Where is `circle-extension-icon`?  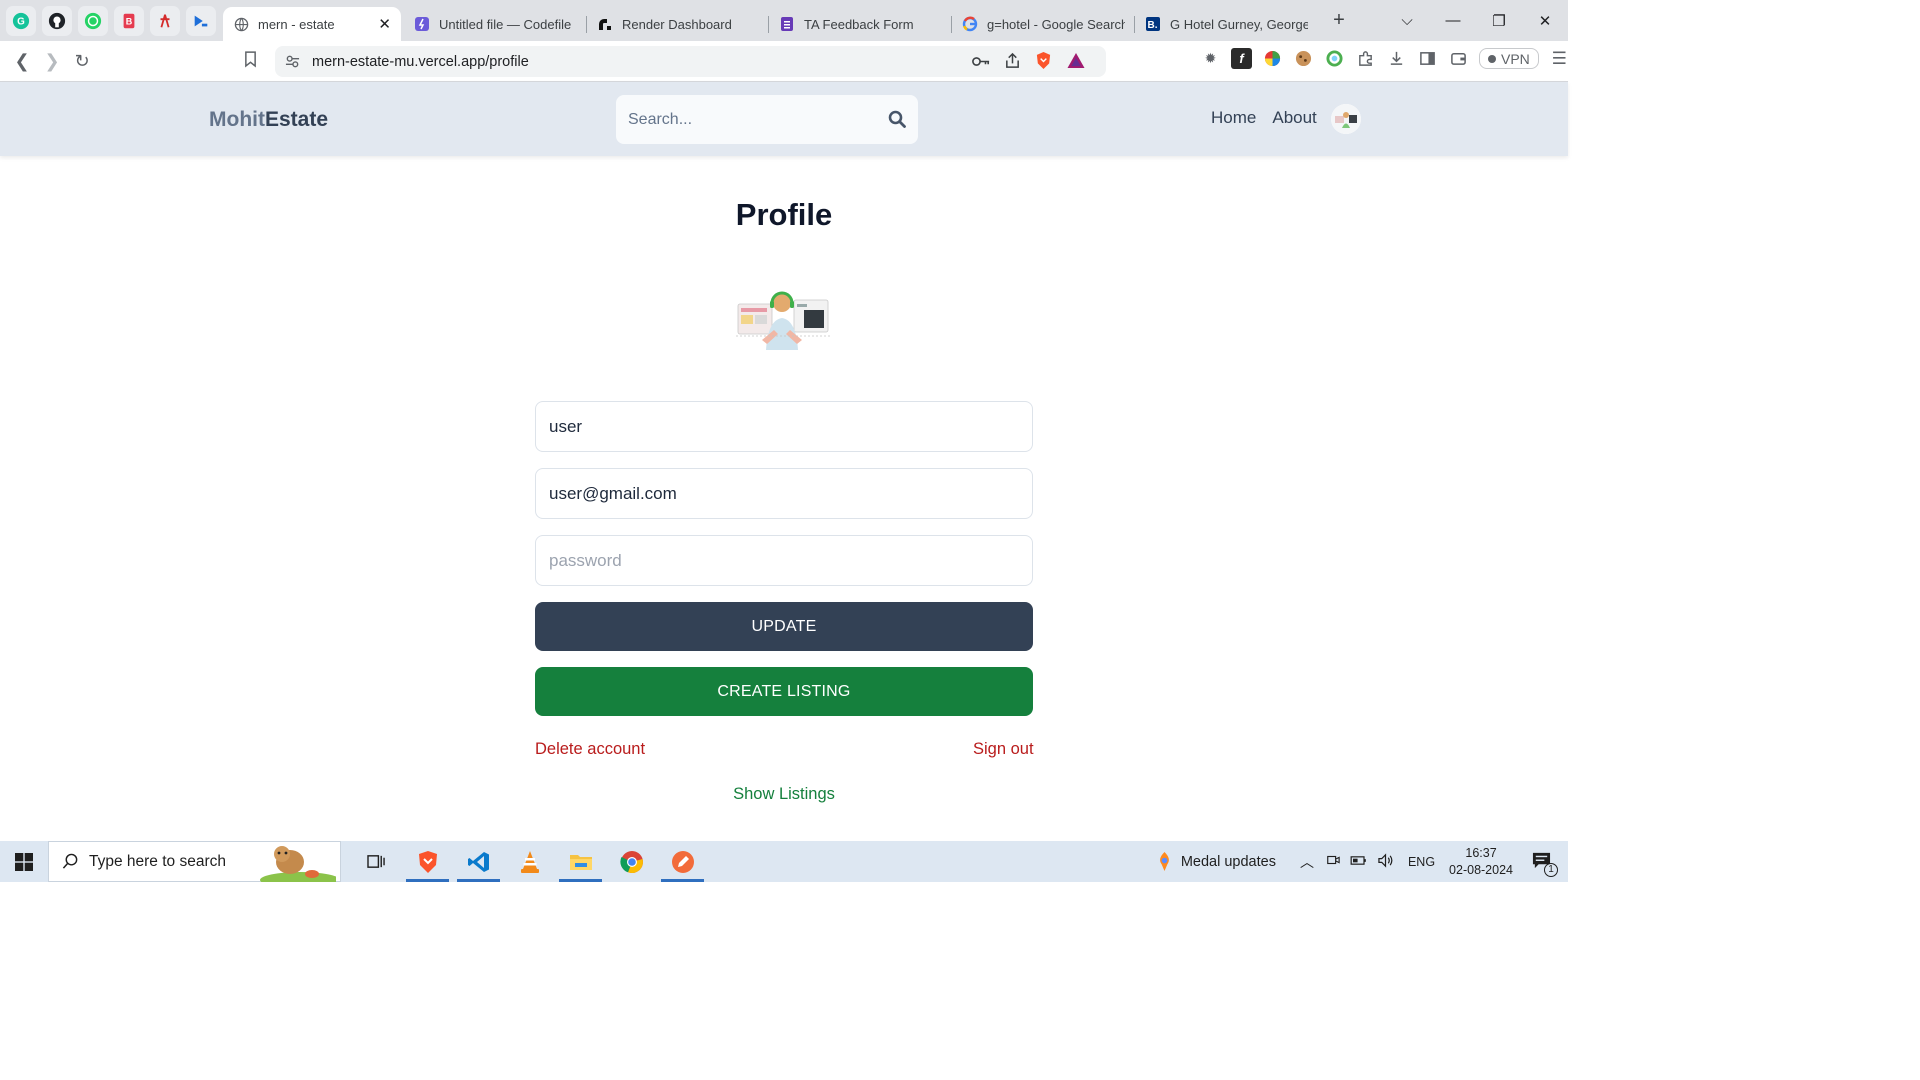 circle-extension-icon is located at coordinates (1334, 58).